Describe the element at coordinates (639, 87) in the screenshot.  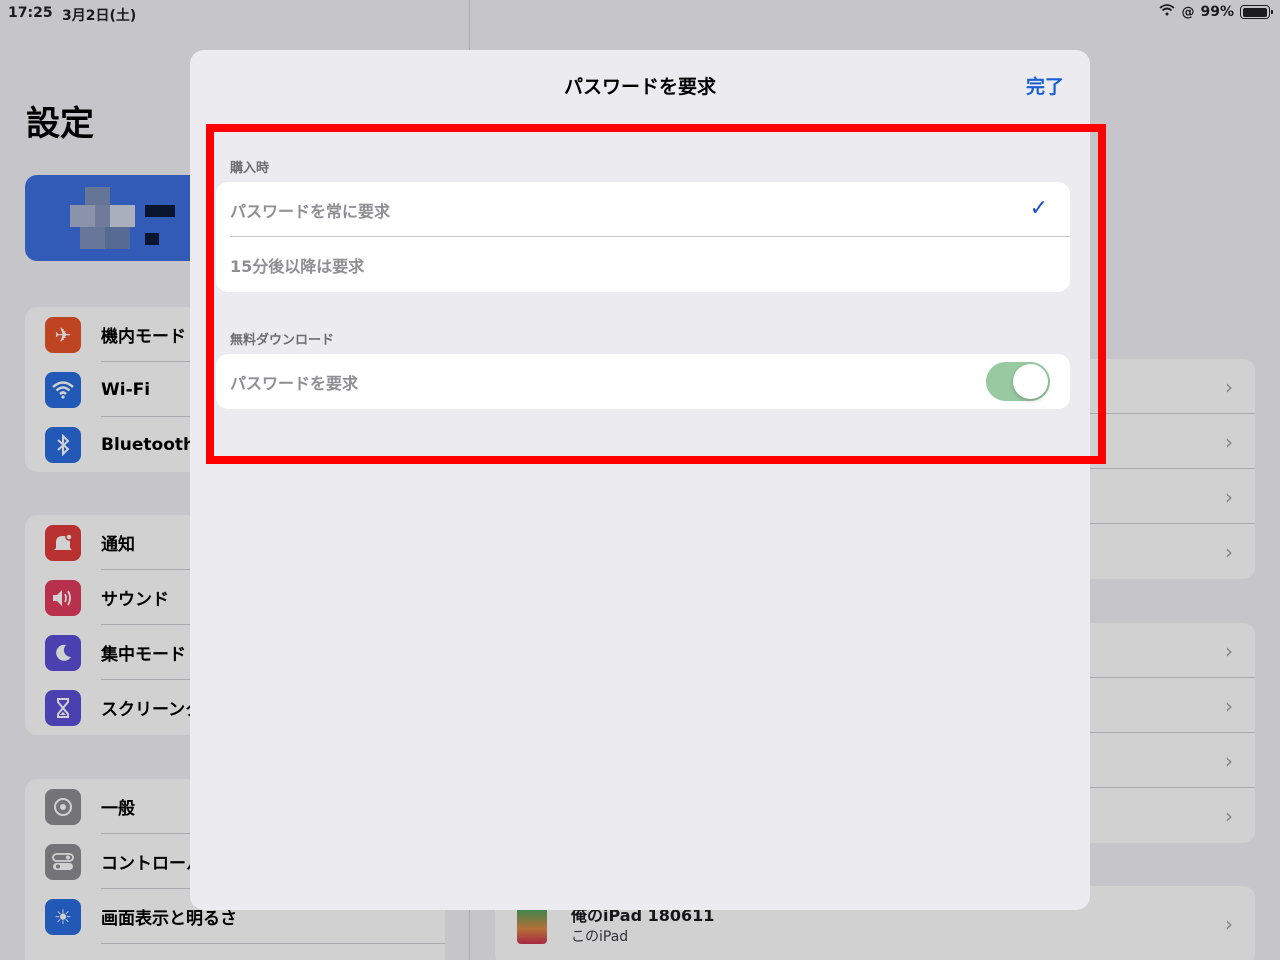
I see `modal-title: パスワードを要求` at that location.